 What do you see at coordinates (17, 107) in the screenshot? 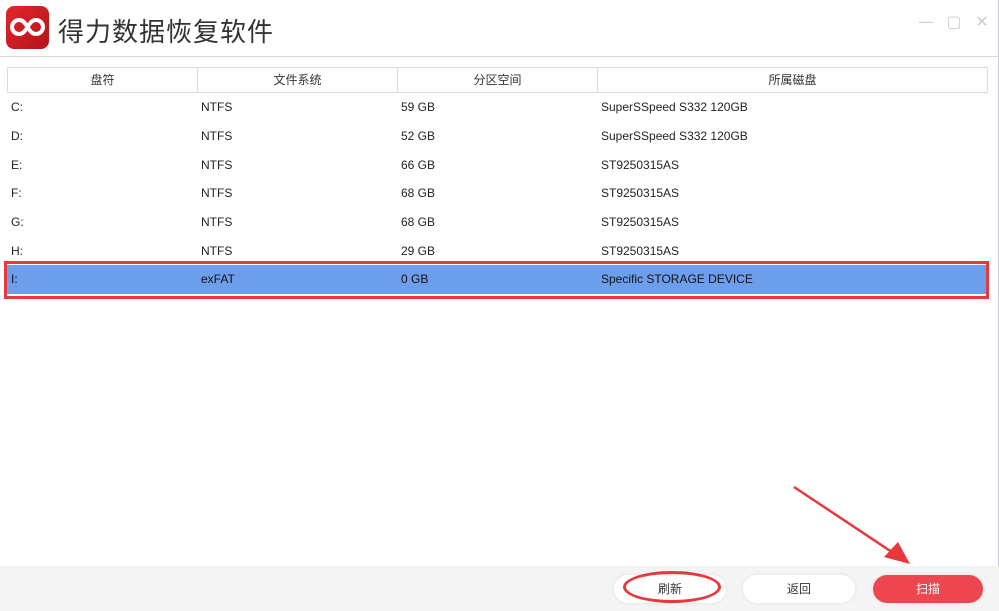
I see `cell-drive-letter: C:` at bounding box center [17, 107].